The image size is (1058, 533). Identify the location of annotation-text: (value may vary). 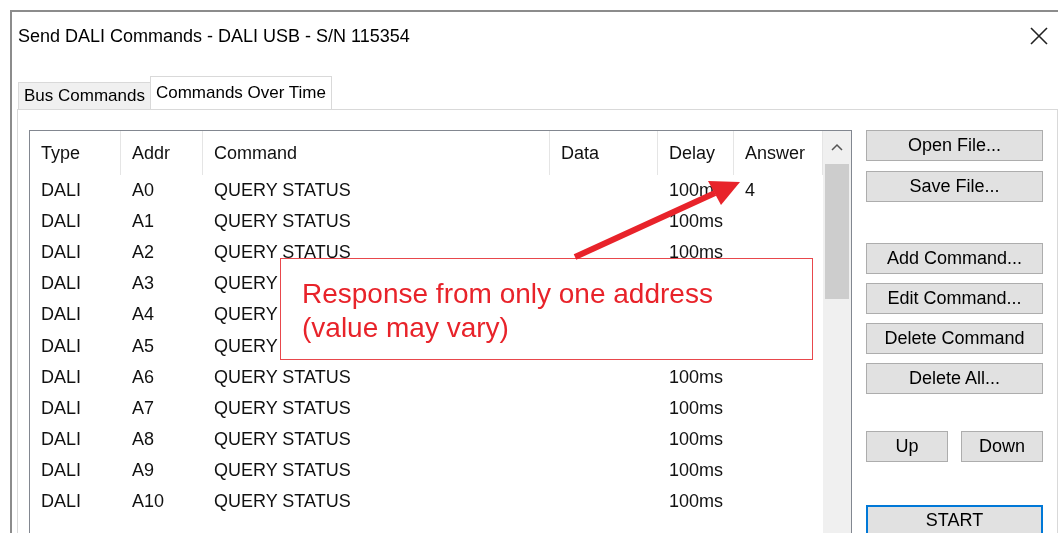
(405, 328).